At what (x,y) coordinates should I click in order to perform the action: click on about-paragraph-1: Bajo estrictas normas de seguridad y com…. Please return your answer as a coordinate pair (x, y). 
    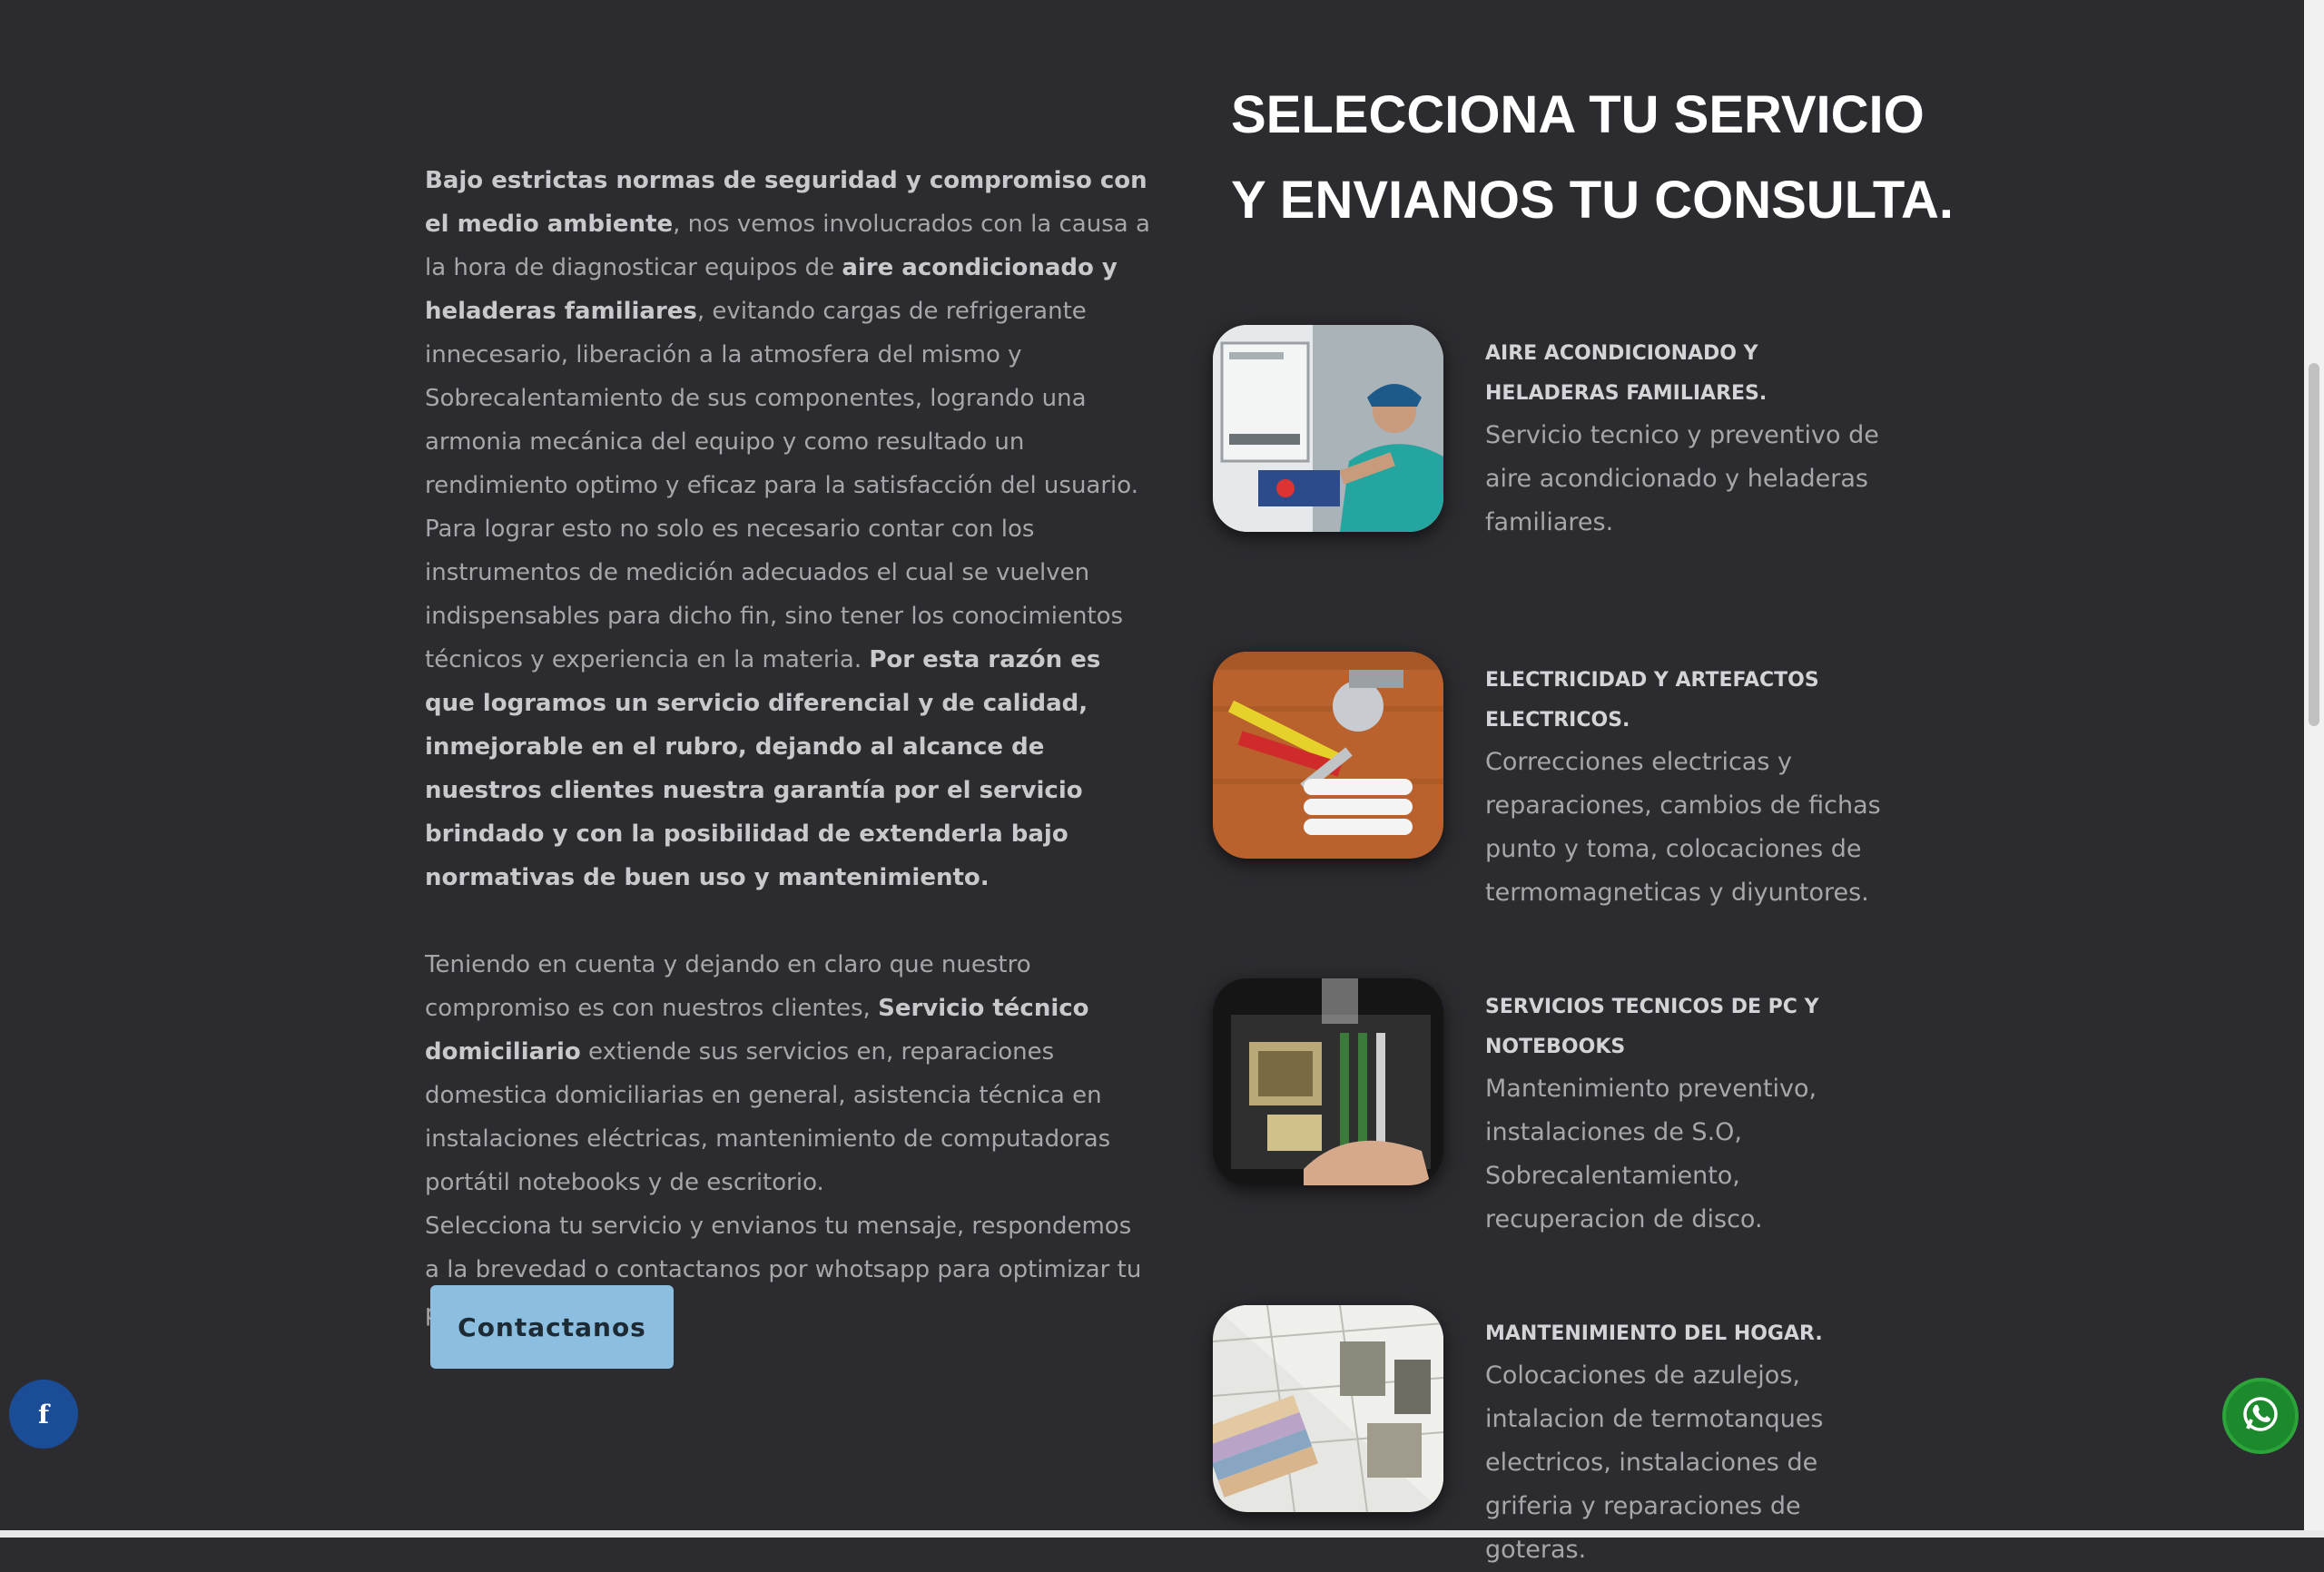
    Looking at the image, I should click on (788, 529).